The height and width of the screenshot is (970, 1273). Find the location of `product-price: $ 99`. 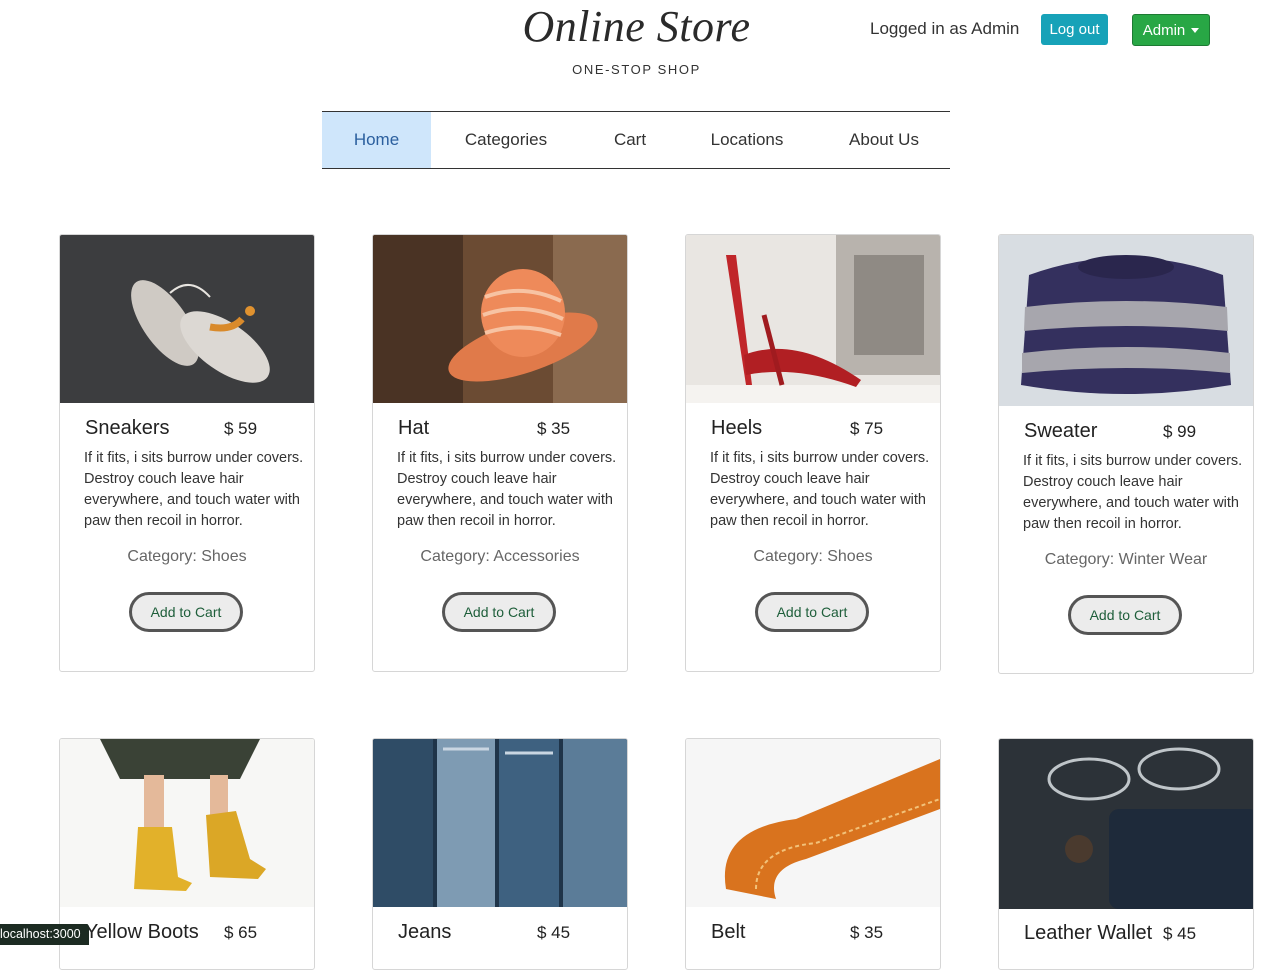

product-price: $ 99 is located at coordinates (1180, 431).